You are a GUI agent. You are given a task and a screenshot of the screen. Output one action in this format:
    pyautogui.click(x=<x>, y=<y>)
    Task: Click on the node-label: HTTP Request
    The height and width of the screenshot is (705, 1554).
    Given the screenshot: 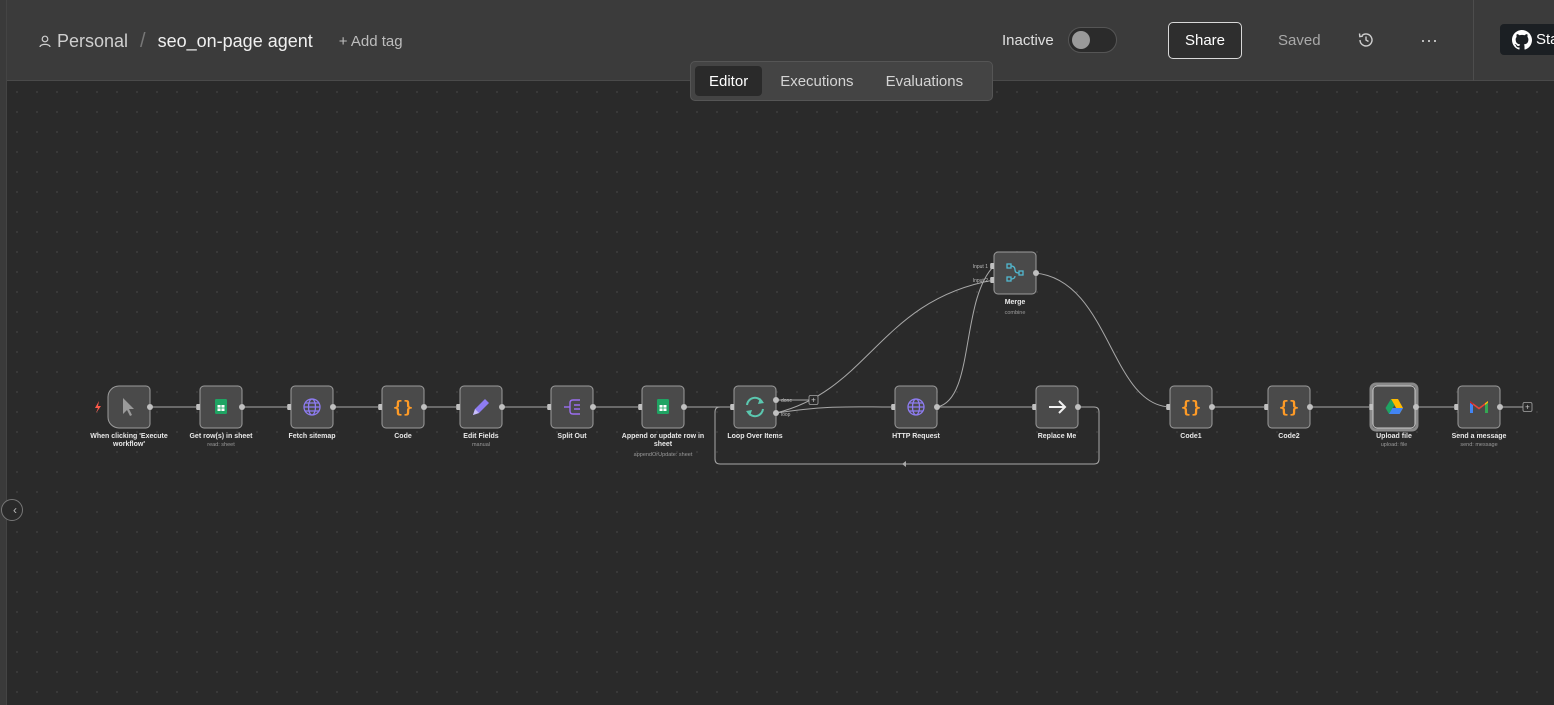 What is the action you would take?
    pyautogui.click(x=916, y=436)
    